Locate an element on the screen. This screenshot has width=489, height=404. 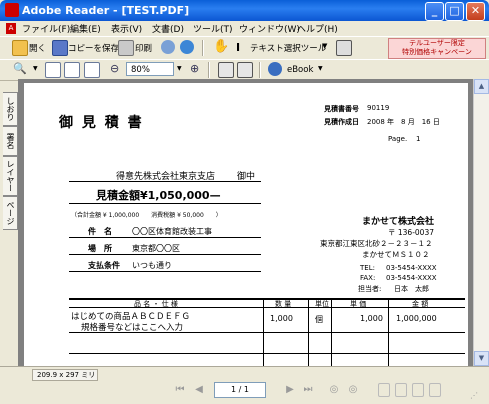
print-button: 印刷 is located at coordinates (143, 48).